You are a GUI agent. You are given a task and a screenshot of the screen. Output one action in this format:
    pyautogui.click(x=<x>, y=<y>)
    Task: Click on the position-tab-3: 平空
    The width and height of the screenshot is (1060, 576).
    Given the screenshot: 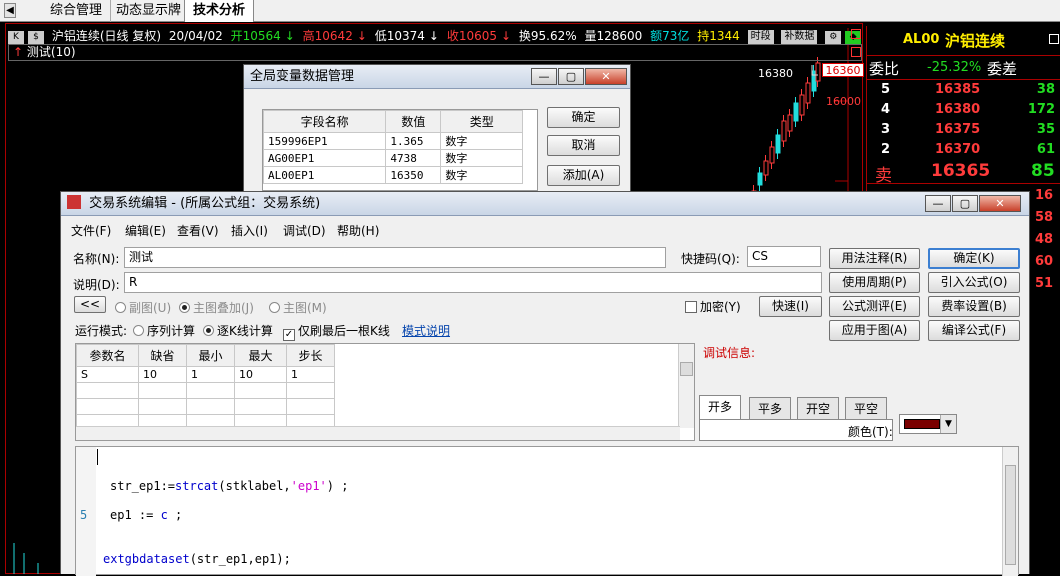 What is the action you would take?
    pyautogui.click(x=866, y=408)
    